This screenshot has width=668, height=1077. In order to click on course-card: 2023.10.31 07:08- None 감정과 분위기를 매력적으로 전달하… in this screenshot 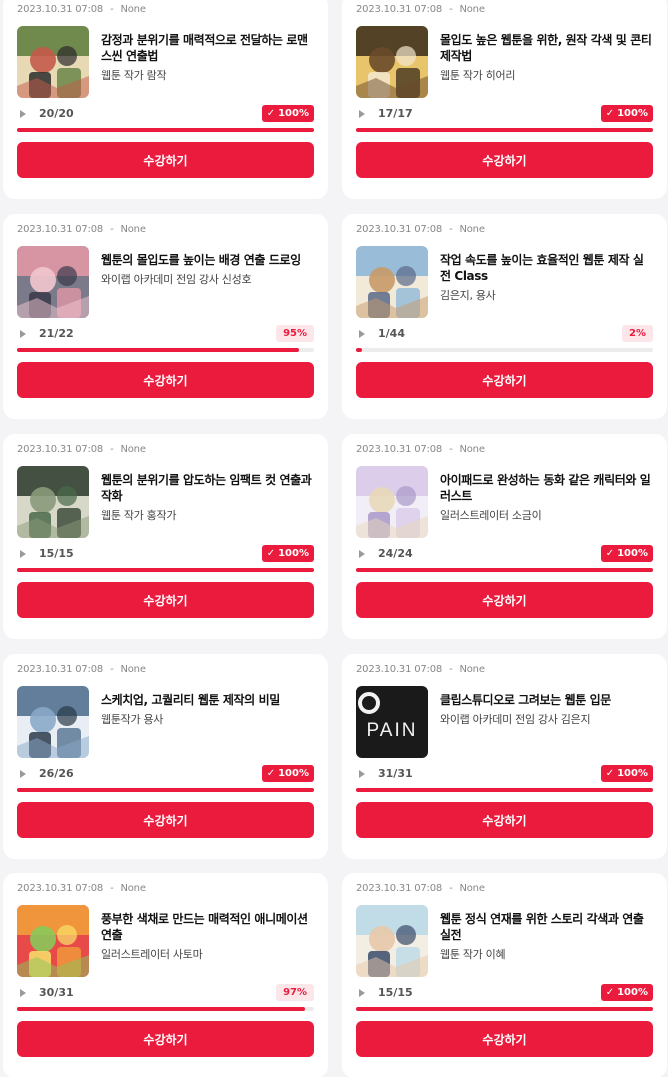, I will do `click(165, 99)`.